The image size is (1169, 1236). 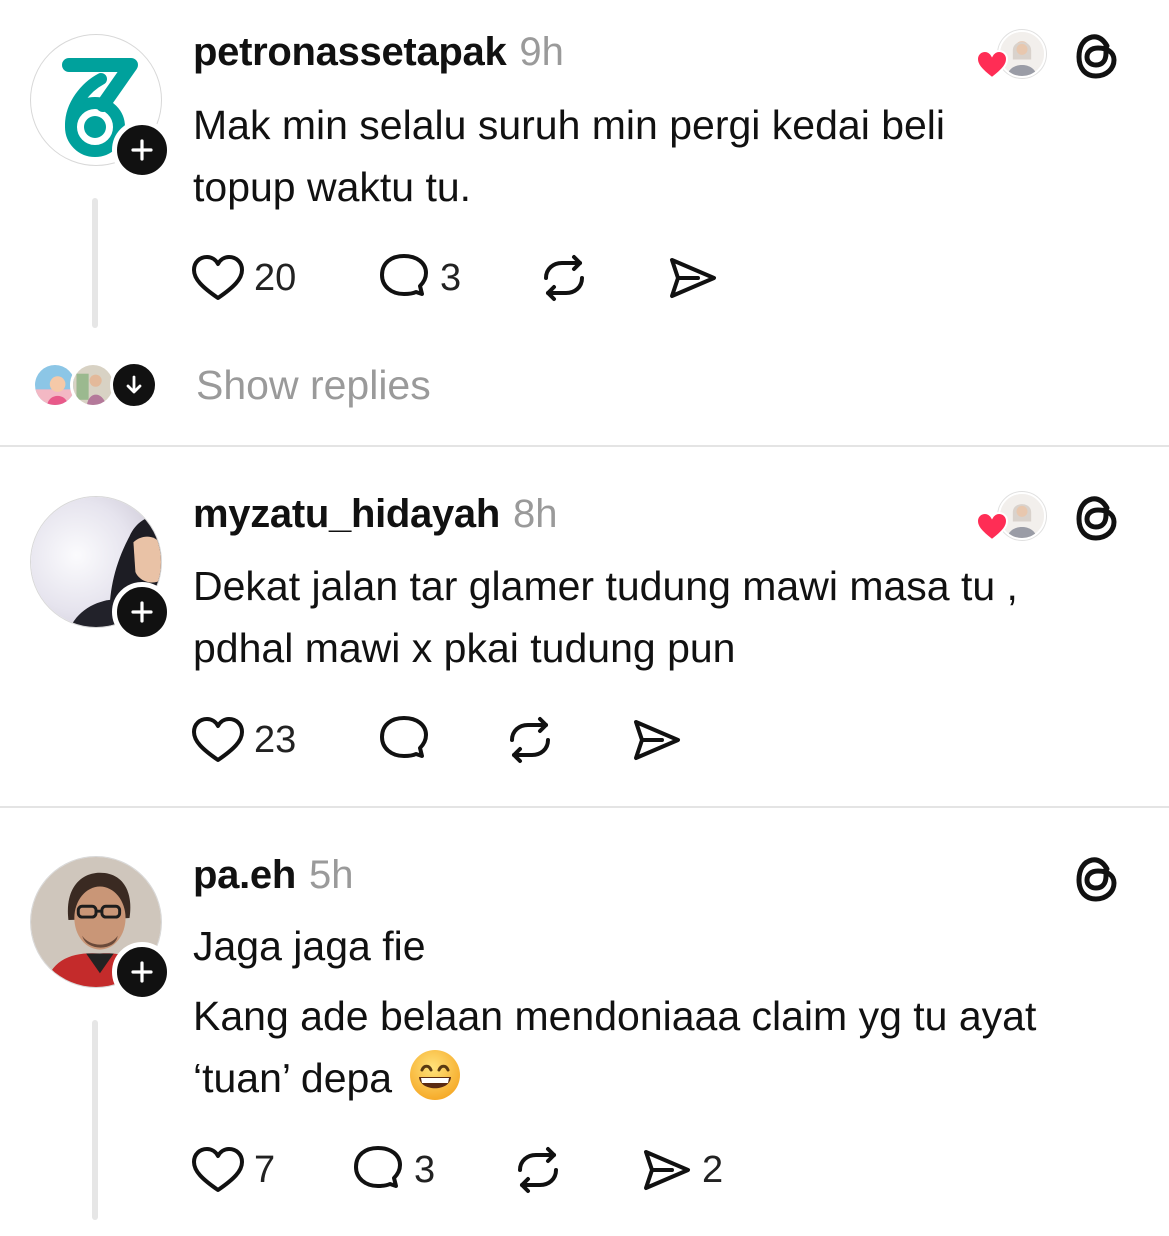 What do you see at coordinates (275, 277) in the screenshot?
I see `like-count: 20` at bounding box center [275, 277].